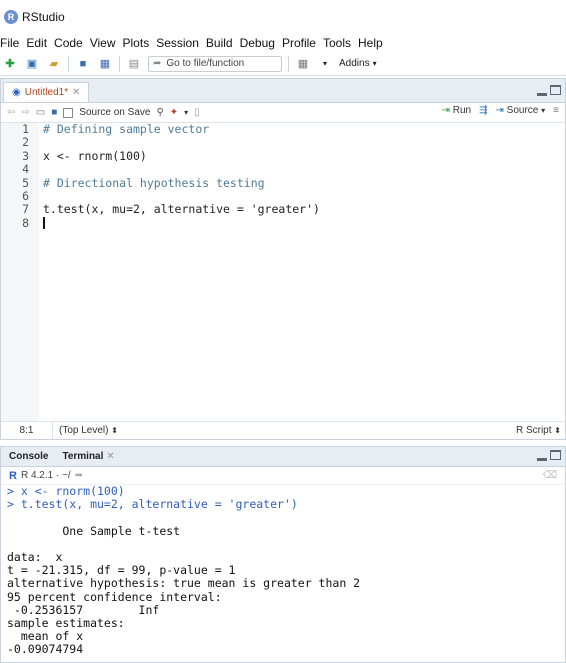 The width and height of the screenshot is (566, 663). What do you see at coordinates (197, 112) in the screenshot?
I see `compile-report-icon: ▯` at bounding box center [197, 112].